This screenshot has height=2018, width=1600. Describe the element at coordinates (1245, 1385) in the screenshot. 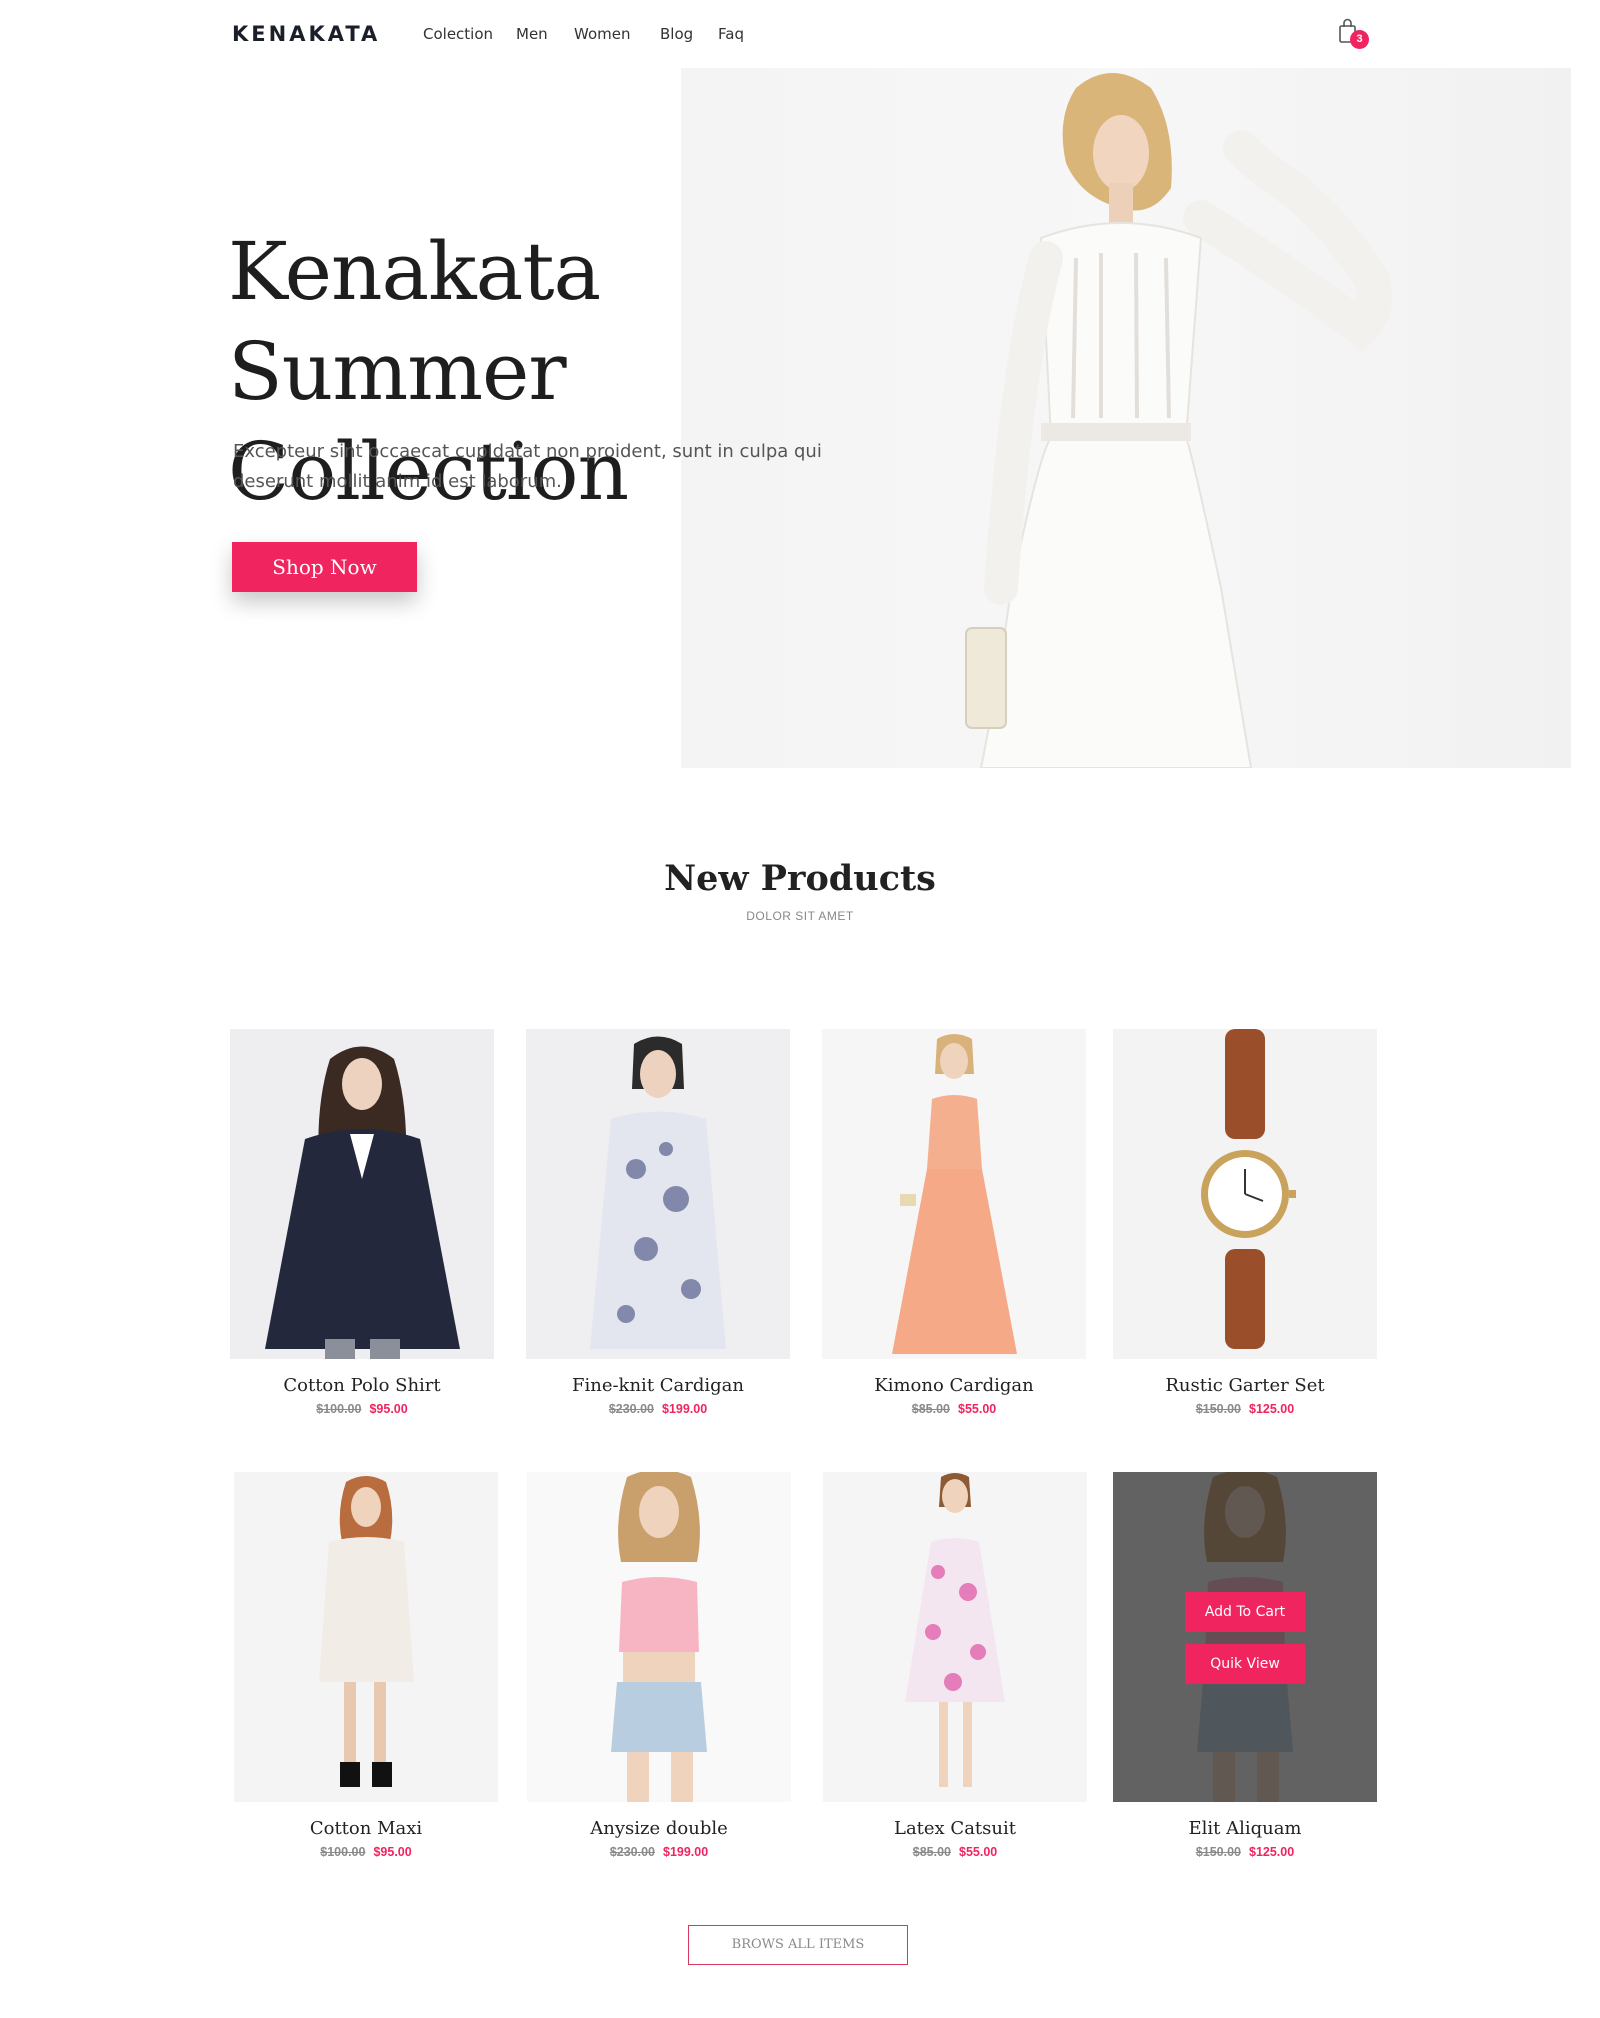

I see `product-name: Rustic Garter Set` at that location.